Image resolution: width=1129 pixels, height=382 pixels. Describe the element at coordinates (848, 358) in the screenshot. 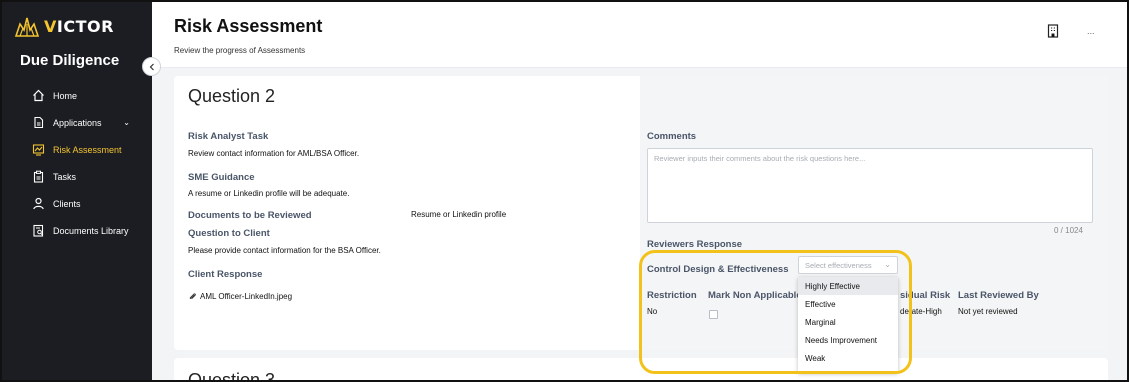

I see `option-weak: Weak` at that location.